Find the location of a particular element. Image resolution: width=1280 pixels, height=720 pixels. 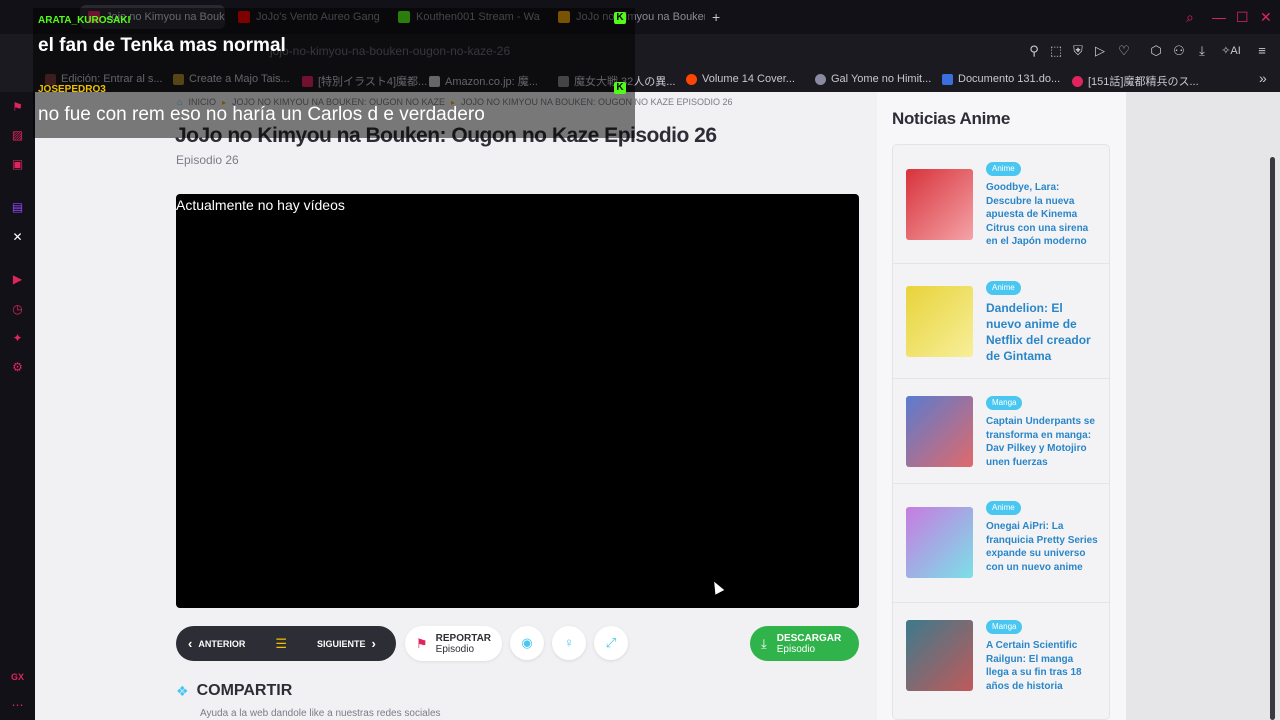

chat-username: ARATA_KUROSAKI is located at coordinates (84, 20).